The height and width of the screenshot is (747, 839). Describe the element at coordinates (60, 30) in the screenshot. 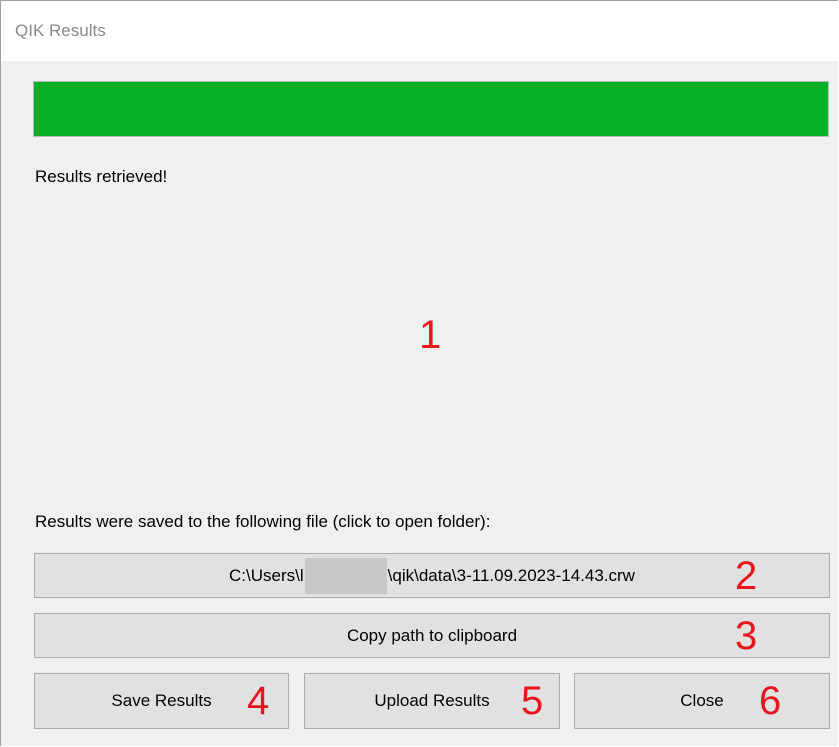

I see `window-title: QIK Results` at that location.